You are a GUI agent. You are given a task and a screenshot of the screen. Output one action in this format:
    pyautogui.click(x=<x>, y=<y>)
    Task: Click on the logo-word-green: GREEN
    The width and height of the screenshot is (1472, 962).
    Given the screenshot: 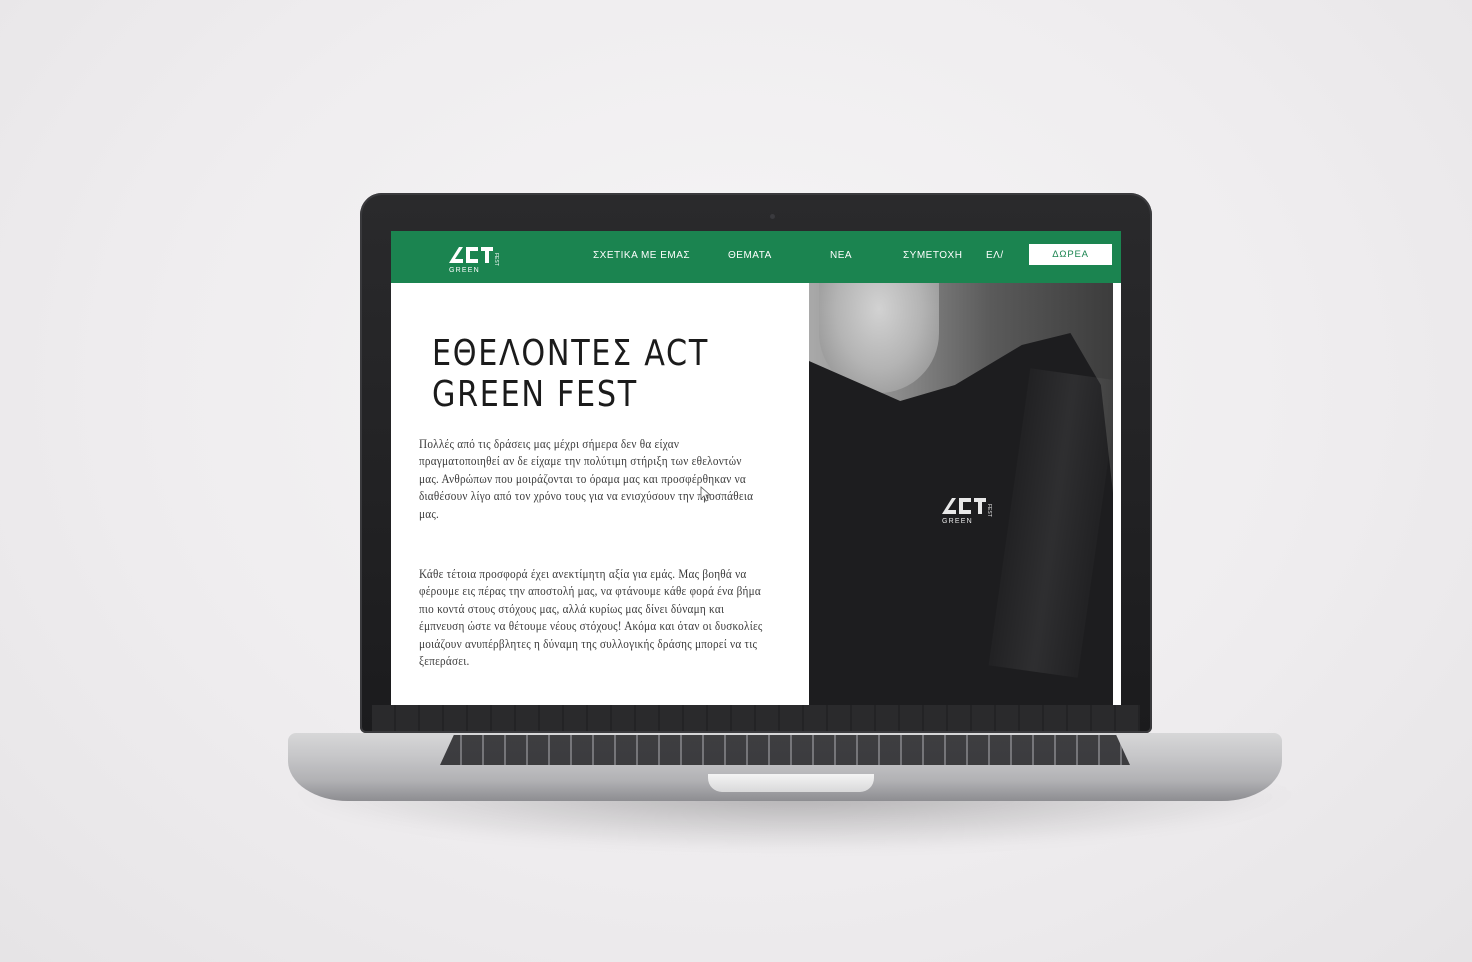 What is the action you would take?
    pyautogui.click(x=464, y=270)
    